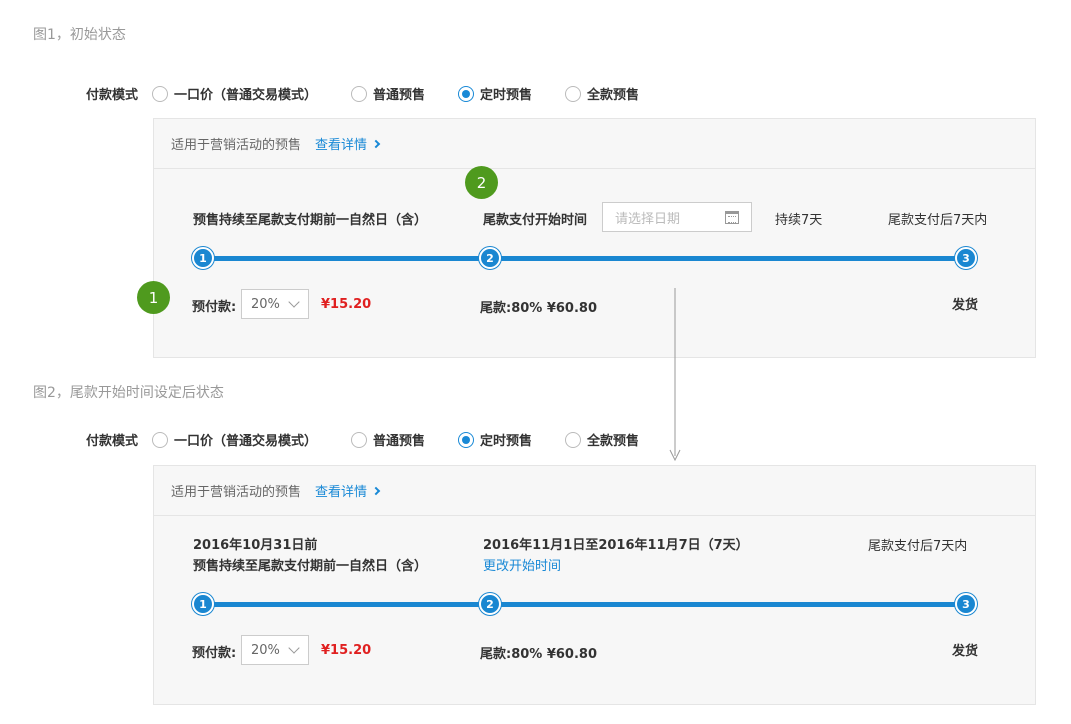  I want to click on annotation-marker-1: 1, so click(153, 297).